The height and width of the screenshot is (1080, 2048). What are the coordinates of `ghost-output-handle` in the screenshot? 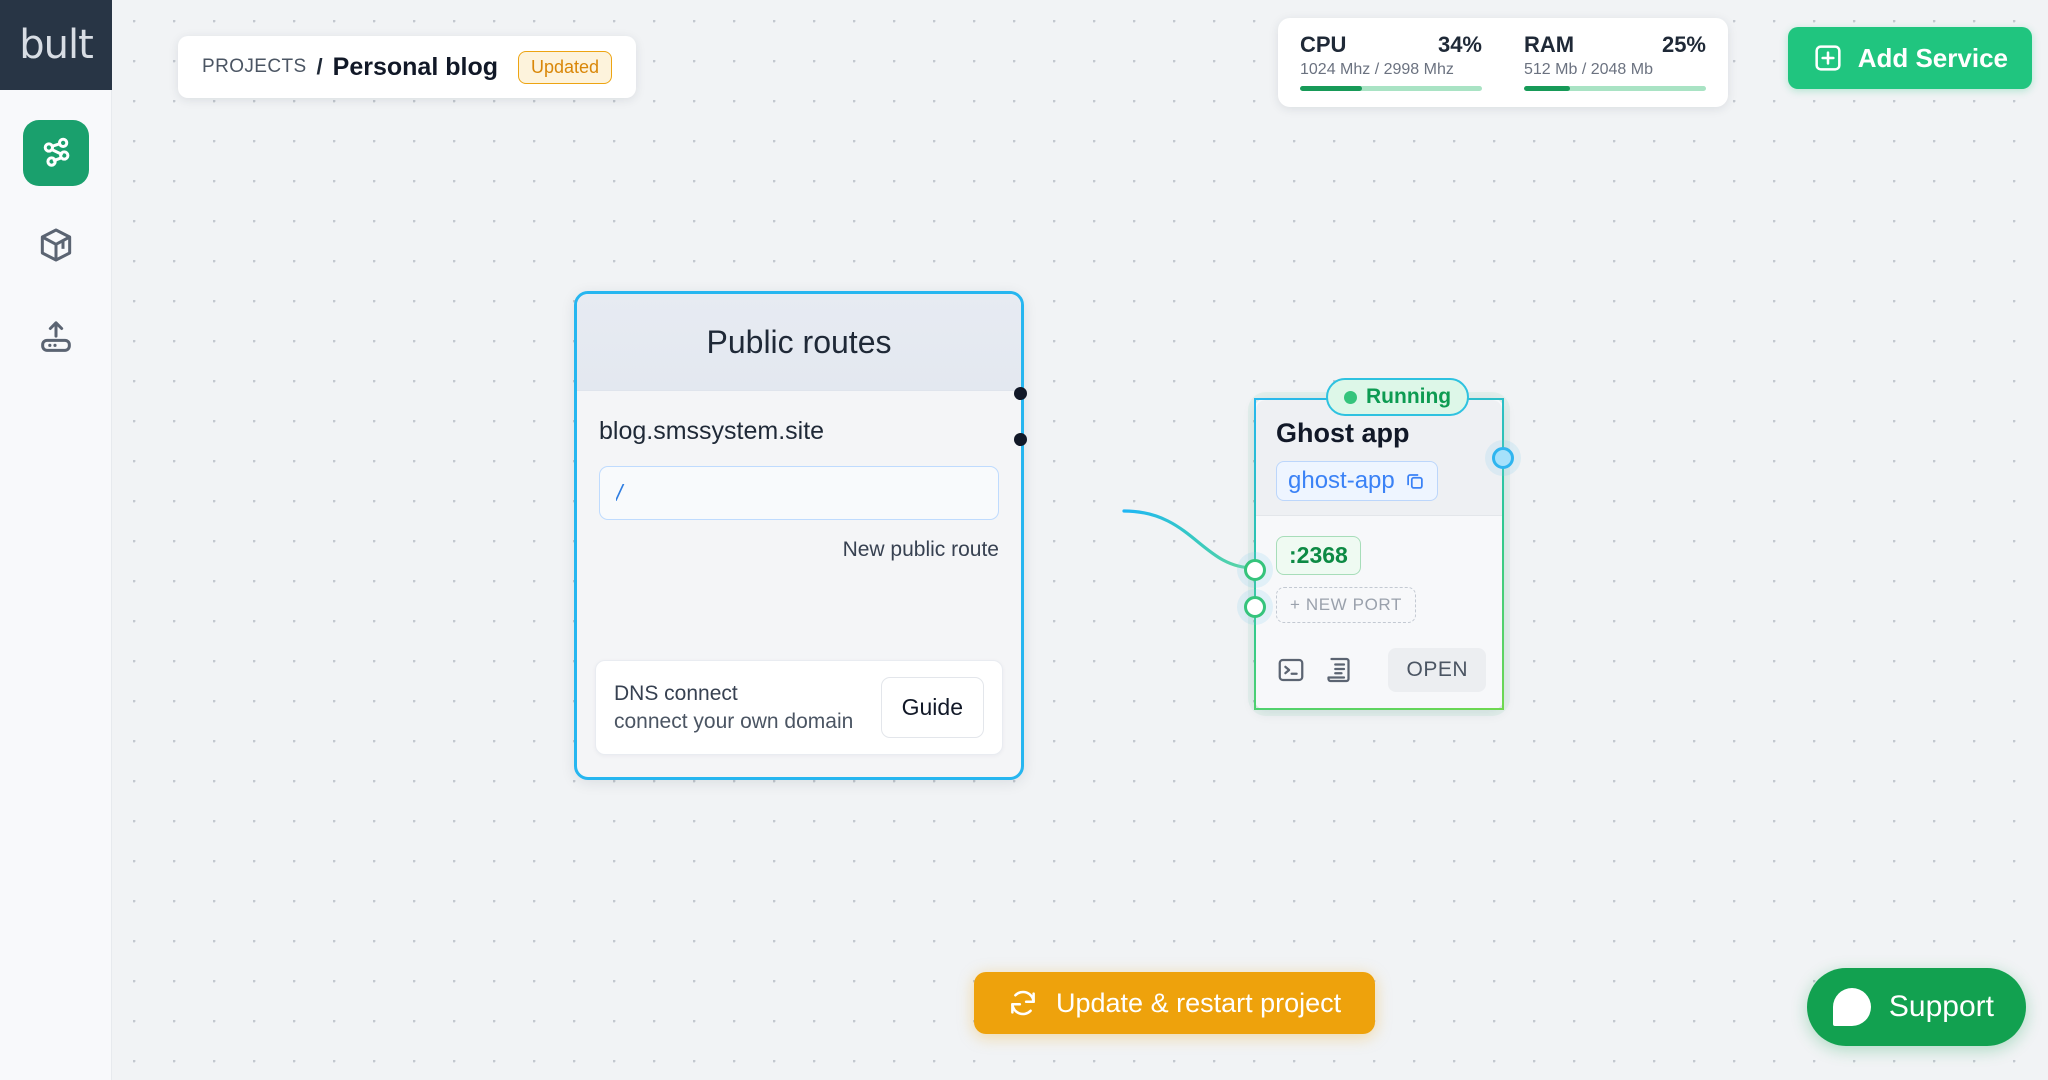 It's located at (1503, 458).